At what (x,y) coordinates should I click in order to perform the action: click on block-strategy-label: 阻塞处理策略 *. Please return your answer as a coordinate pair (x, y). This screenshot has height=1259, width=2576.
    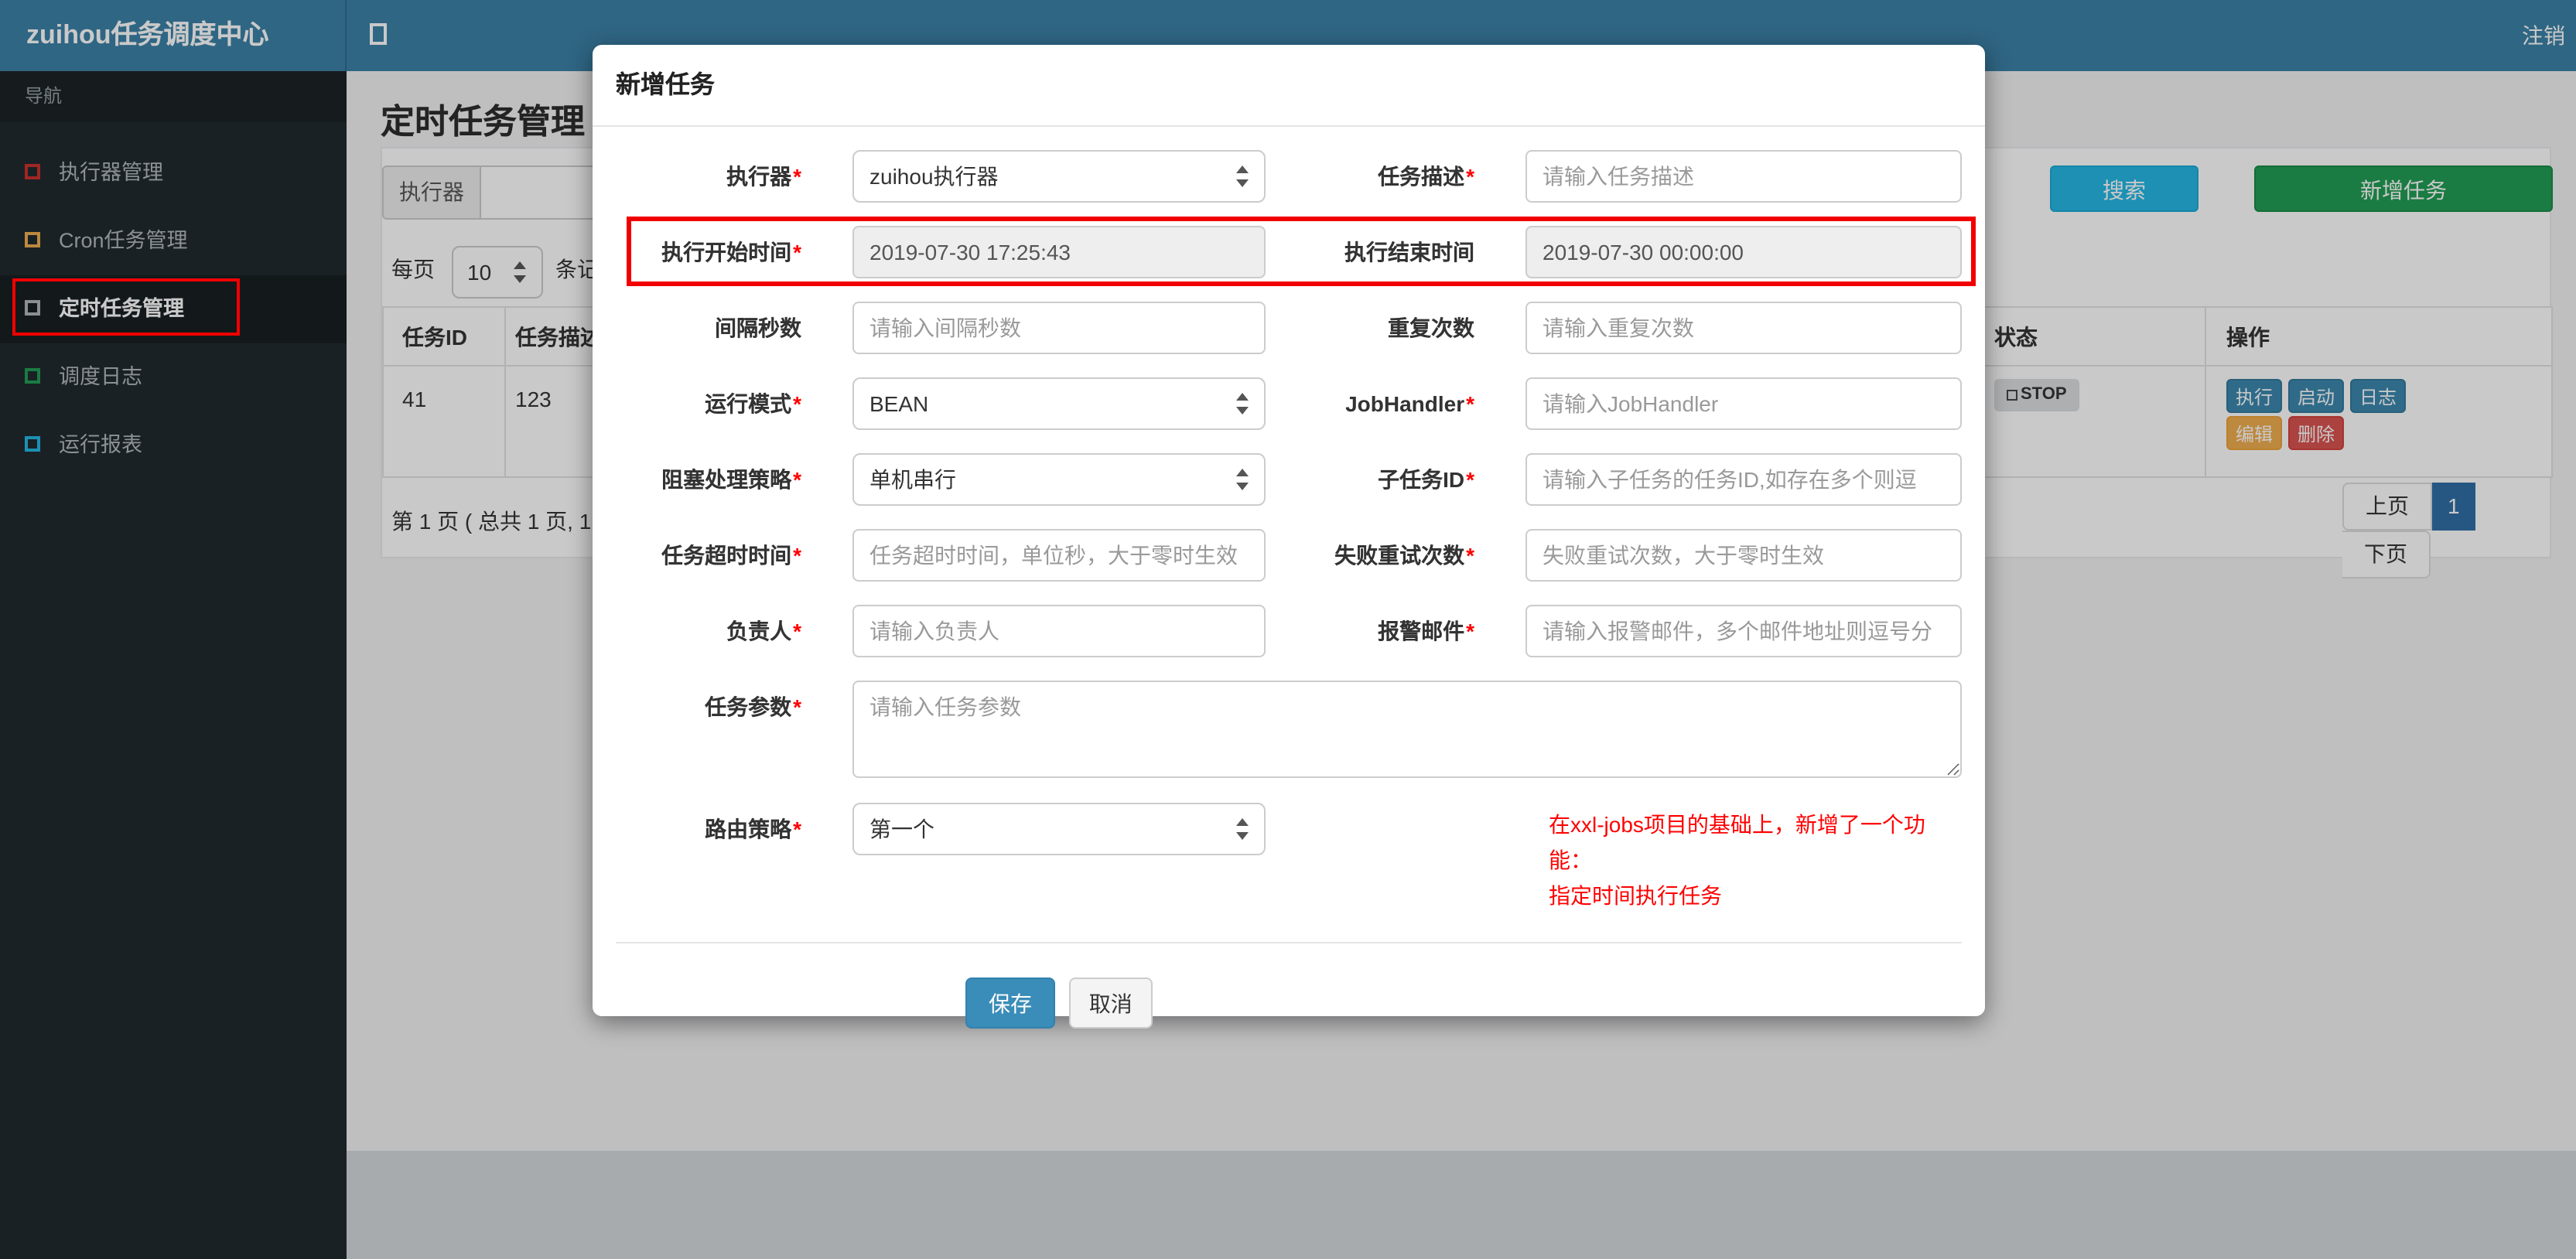
    Looking at the image, I should click on (731, 480).